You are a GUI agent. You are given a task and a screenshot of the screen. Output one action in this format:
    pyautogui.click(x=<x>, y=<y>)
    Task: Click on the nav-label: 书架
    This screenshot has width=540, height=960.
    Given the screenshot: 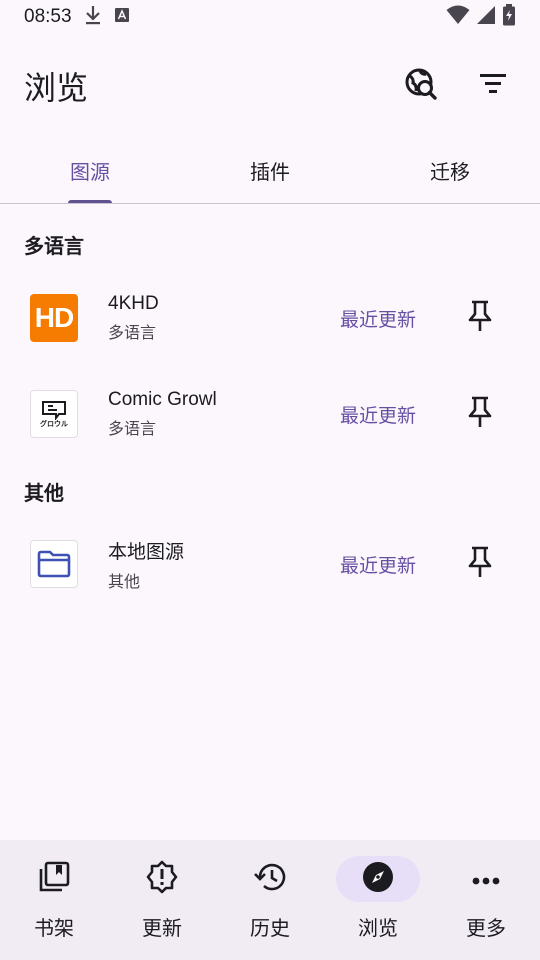 What is the action you would take?
    pyautogui.click(x=54, y=928)
    